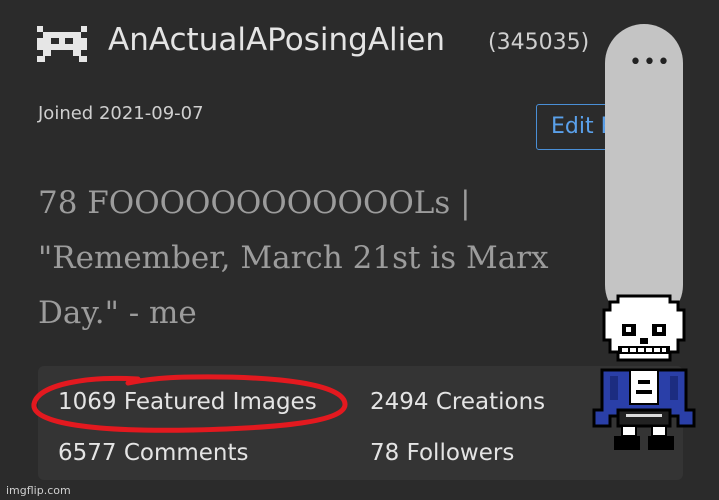  Describe the element at coordinates (254, 203) in the screenshot. I see `bio-line: 78 FOOOOOOOOOOOOLs |` at that location.